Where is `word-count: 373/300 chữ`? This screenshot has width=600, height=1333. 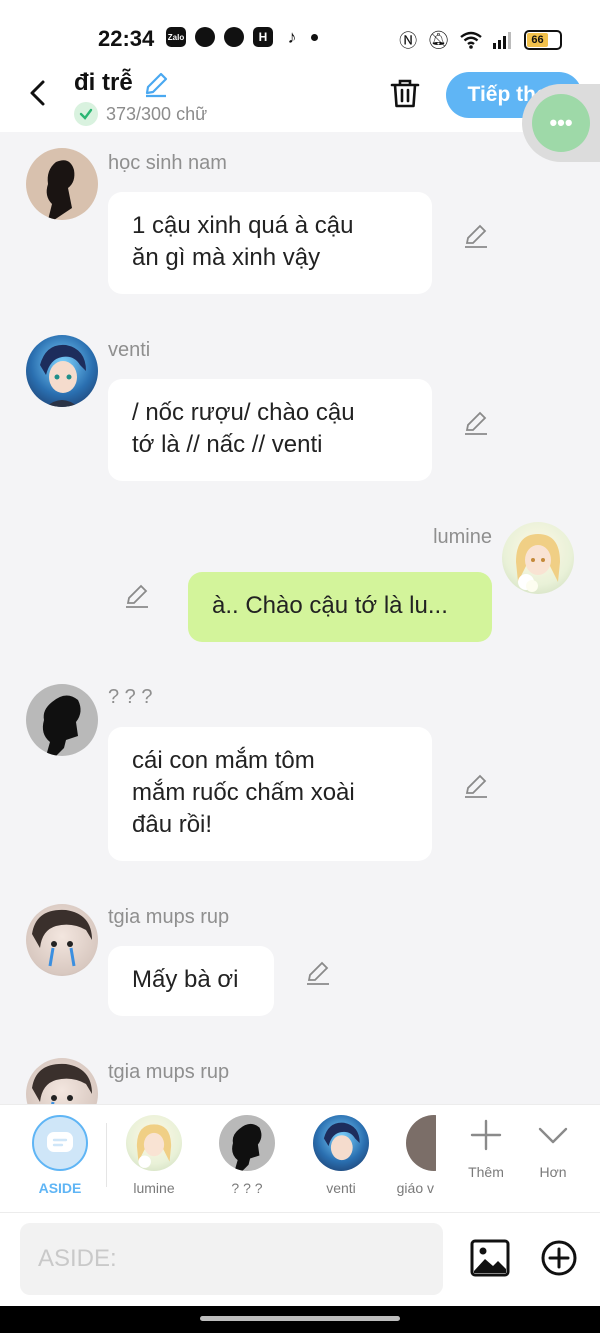 word-count: 373/300 chữ is located at coordinates (157, 114).